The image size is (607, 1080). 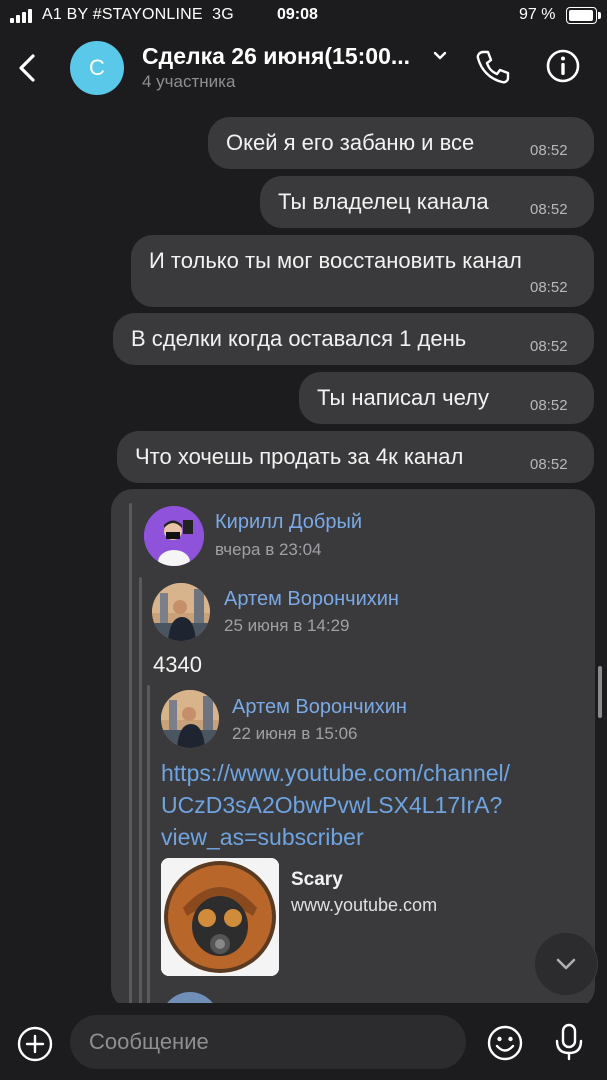 I want to click on youtube-link: UCzD3sA2ObwPvwLSX4L17IrA?, so click(x=331, y=805).